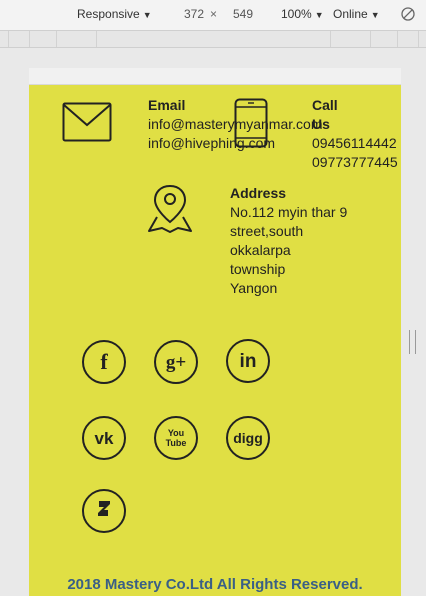 This screenshot has height=596, width=426. I want to click on googleplus-icon: g+, so click(176, 362).